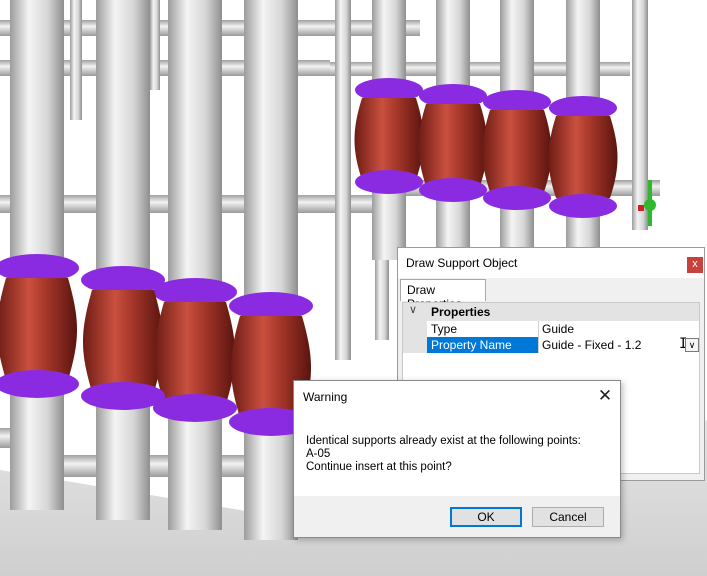 The image size is (707, 576). Describe the element at coordinates (462, 263) in the screenshot. I see `window-title: Draw Support Object` at that location.